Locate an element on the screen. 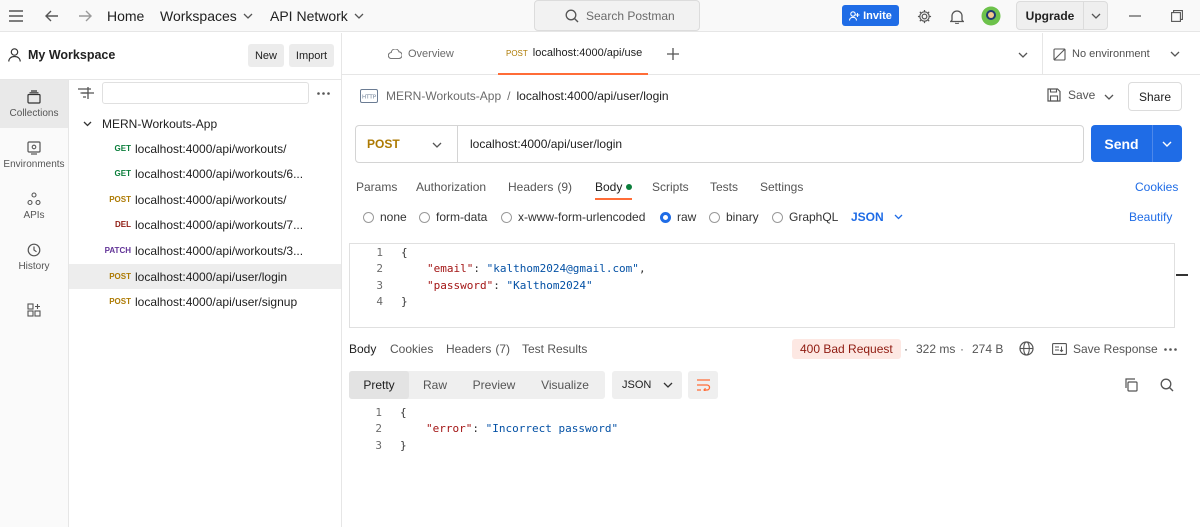 This screenshot has width=1200, height=527. save-label: Save is located at coordinates (1082, 95).